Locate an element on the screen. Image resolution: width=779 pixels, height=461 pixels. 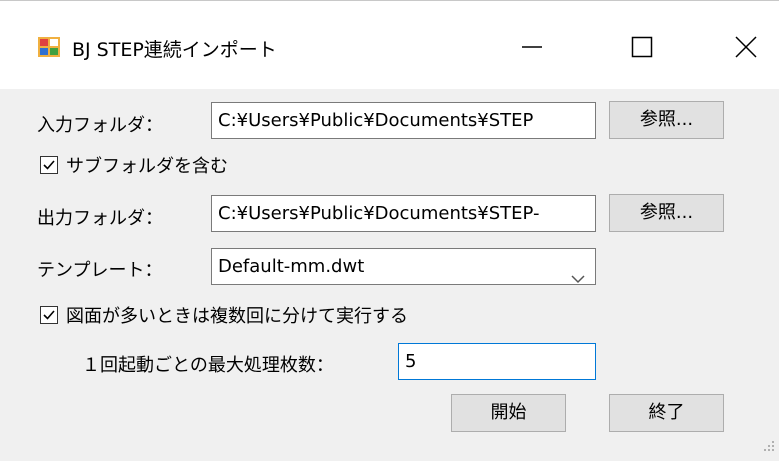
split-run-checkbox is located at coordinates (49, 315).